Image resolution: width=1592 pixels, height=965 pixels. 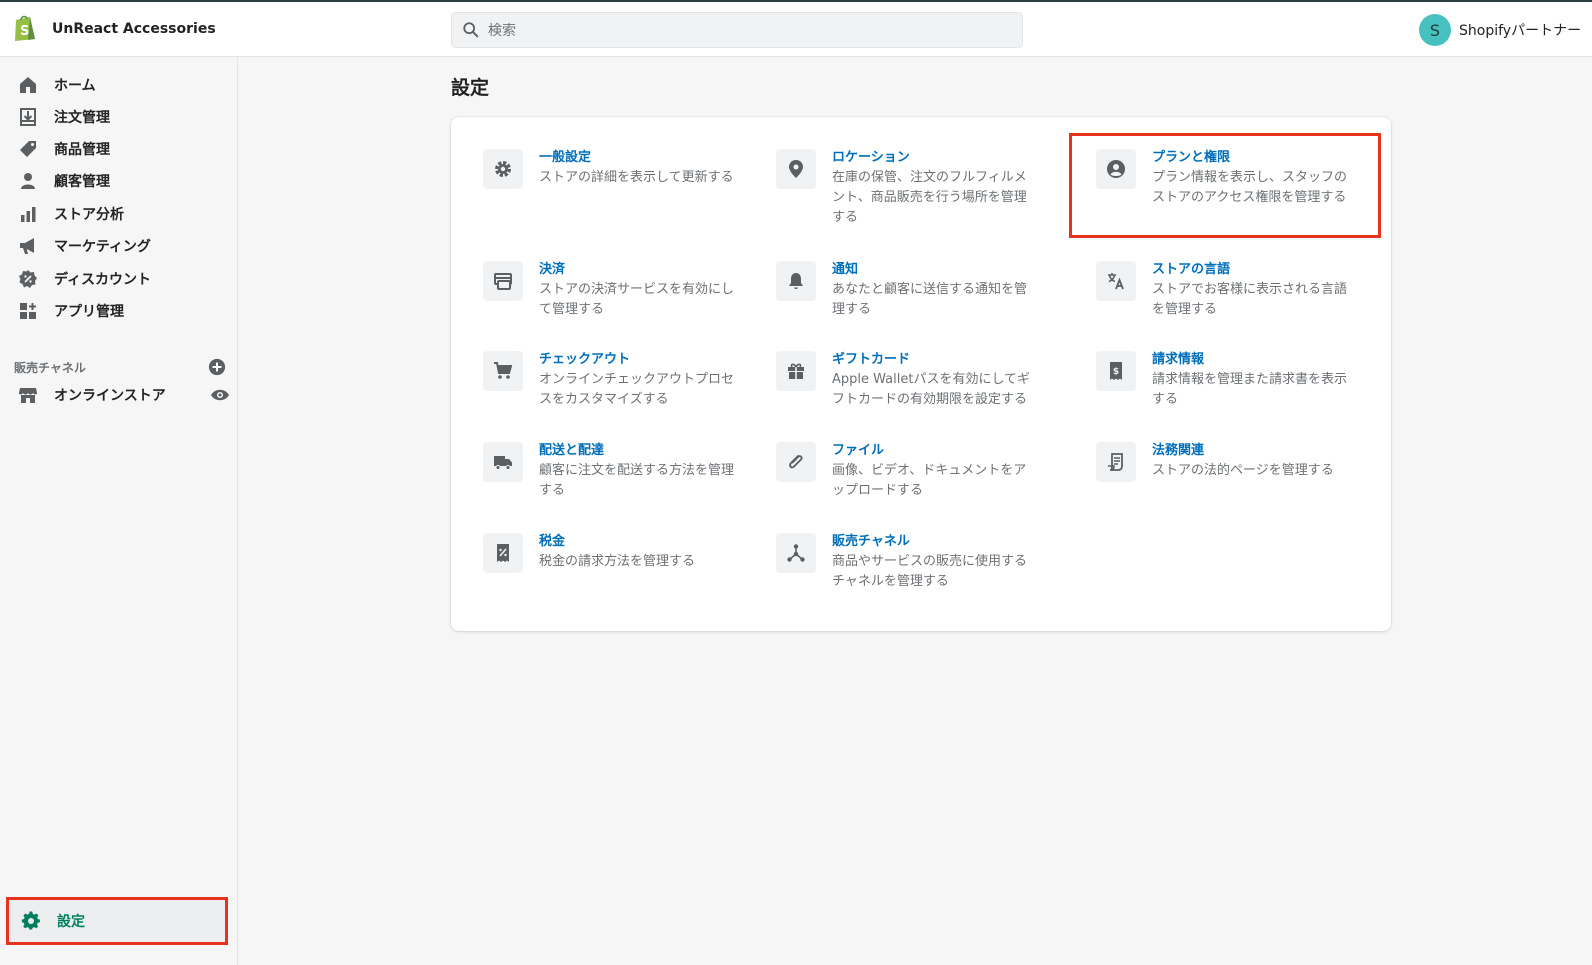 What do you see at coordinates (28, 85) in the screenshot?
I see `home-icon` at bounding box center [28, 85].